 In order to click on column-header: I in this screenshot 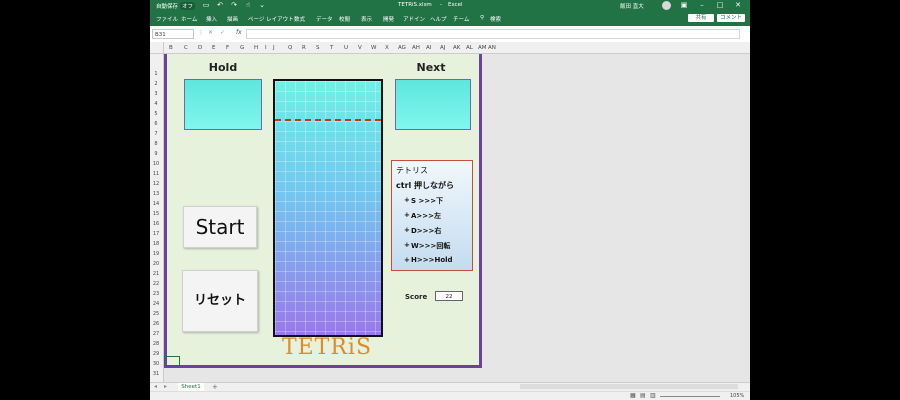, I will do `click(266, 48)`.